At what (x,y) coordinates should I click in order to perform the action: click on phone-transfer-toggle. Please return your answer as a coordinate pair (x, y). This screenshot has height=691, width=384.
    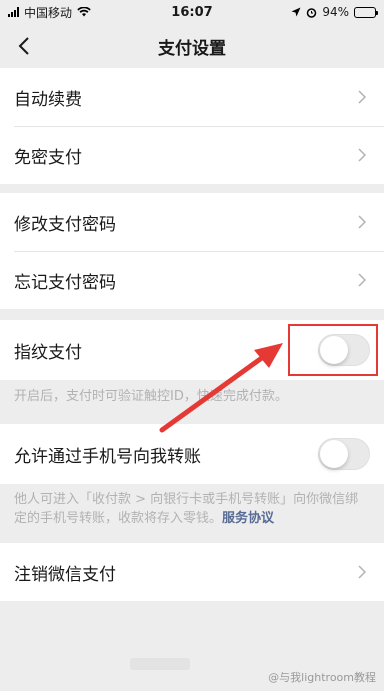
    Looking at the image, I should click on (344, 454).